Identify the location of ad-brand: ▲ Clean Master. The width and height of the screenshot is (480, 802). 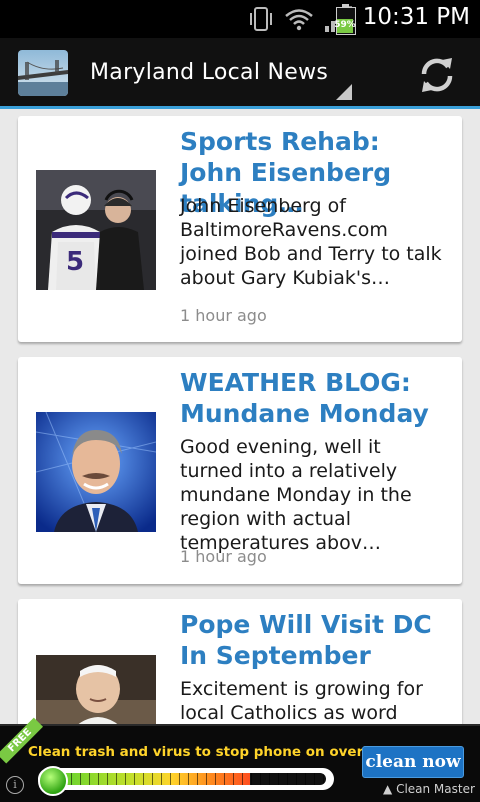
(429, 789).